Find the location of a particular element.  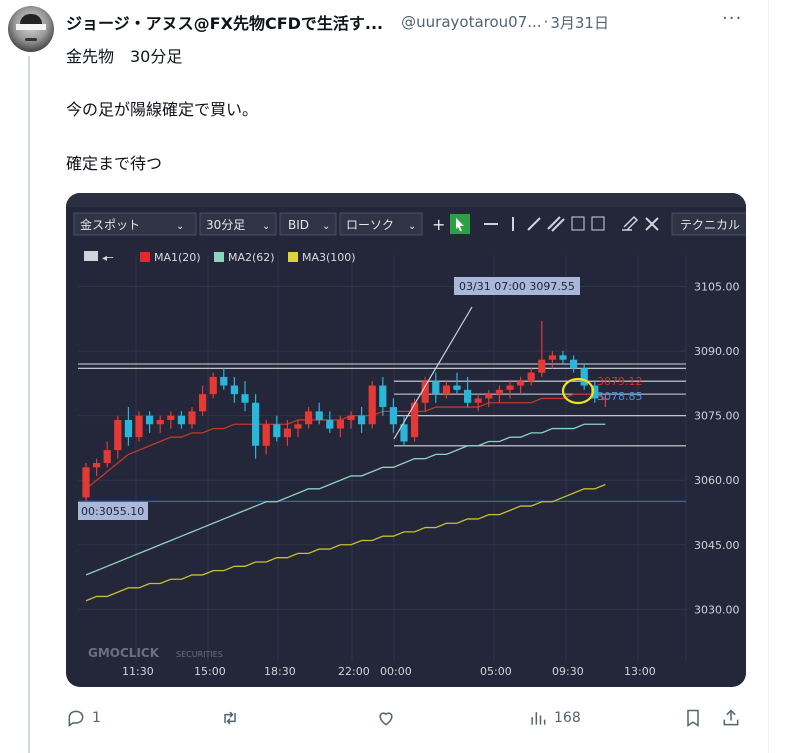

clear-drawings-icon is located at coordinates (652, 224).